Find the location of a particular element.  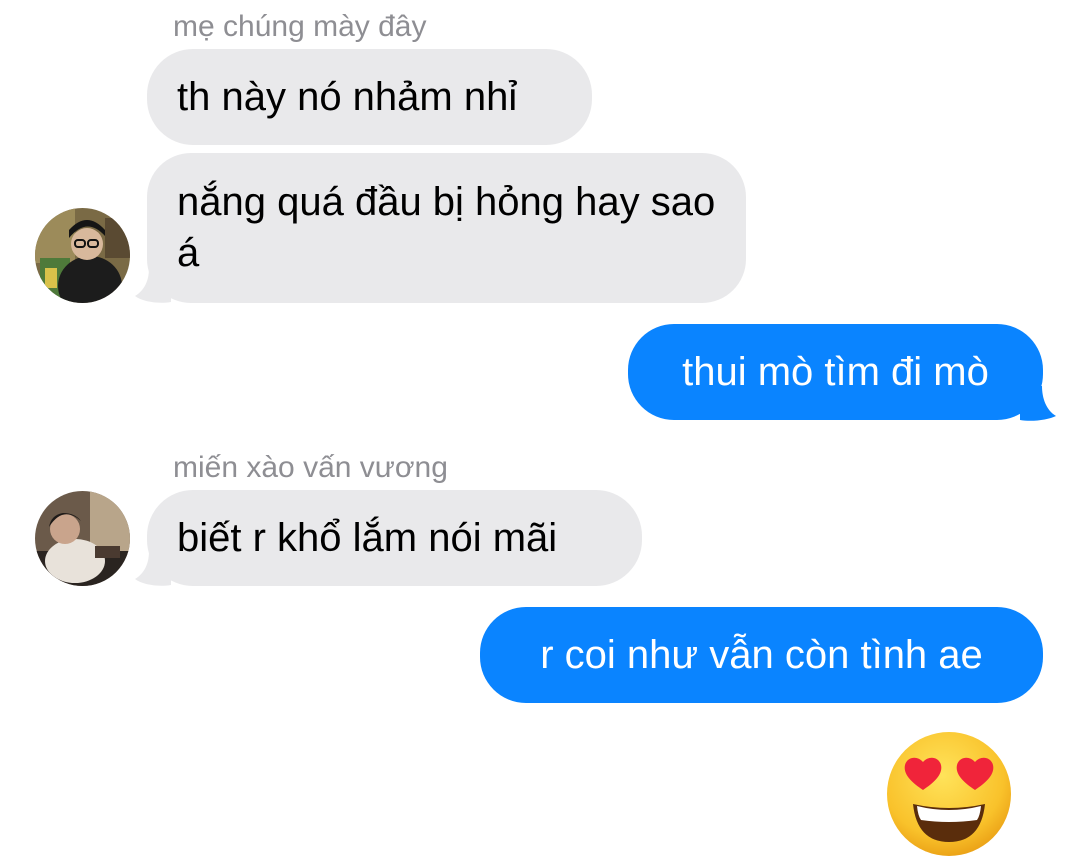

incoming-message: nắng quá đầu bị hỏng hay sao á is located at coordinates (446, 228).